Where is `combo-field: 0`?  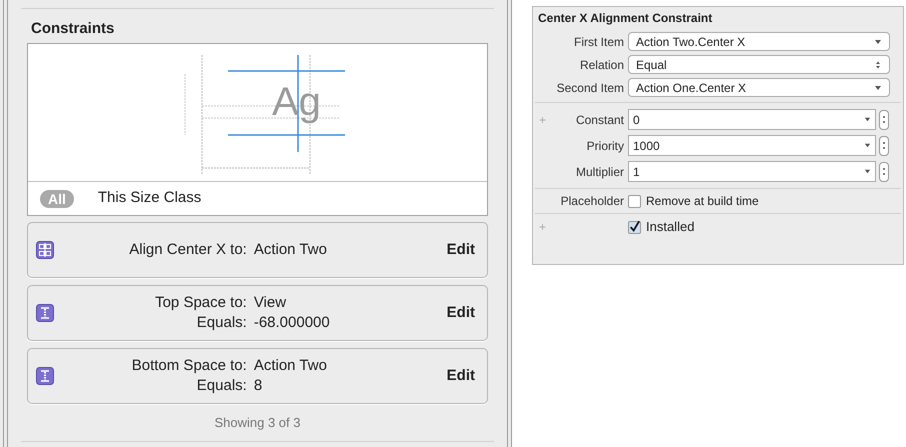
combo-field: 0 is located at coordinates (752, 119).